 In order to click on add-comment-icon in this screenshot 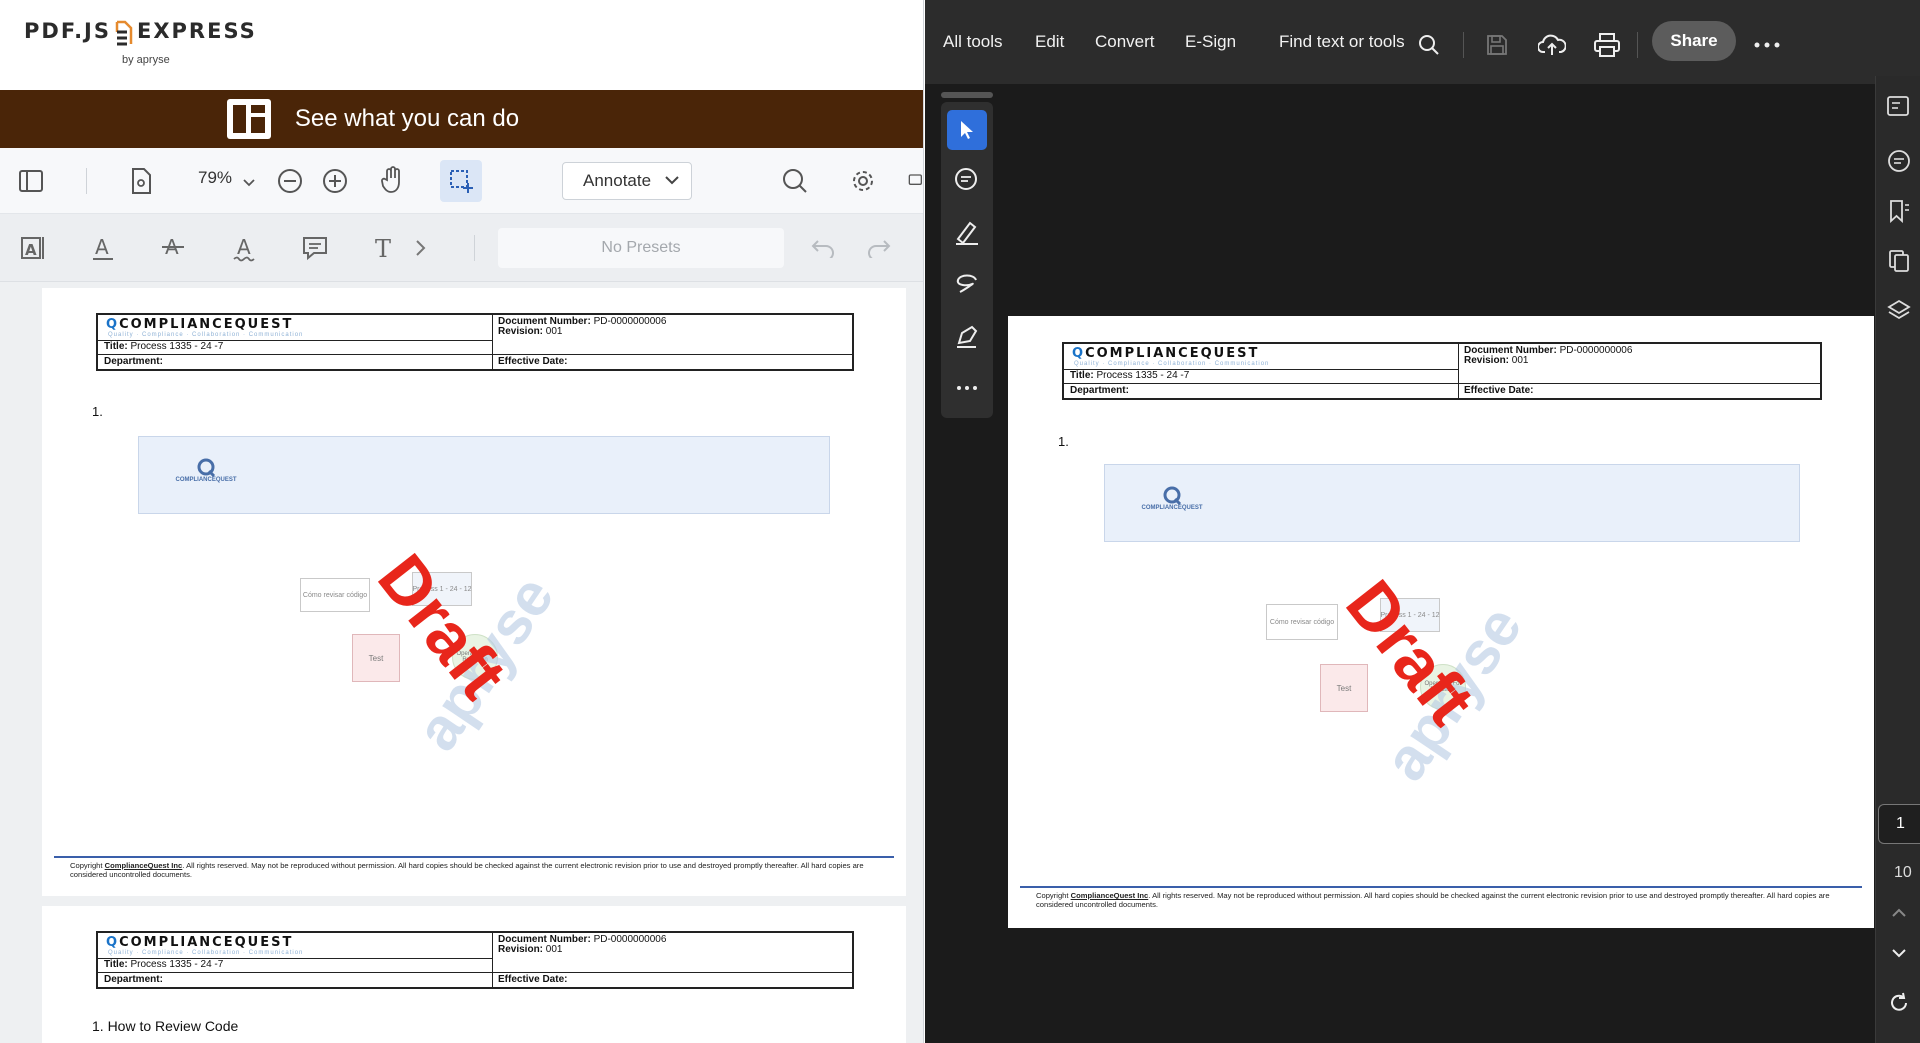, I will do `click(967, 180)`.